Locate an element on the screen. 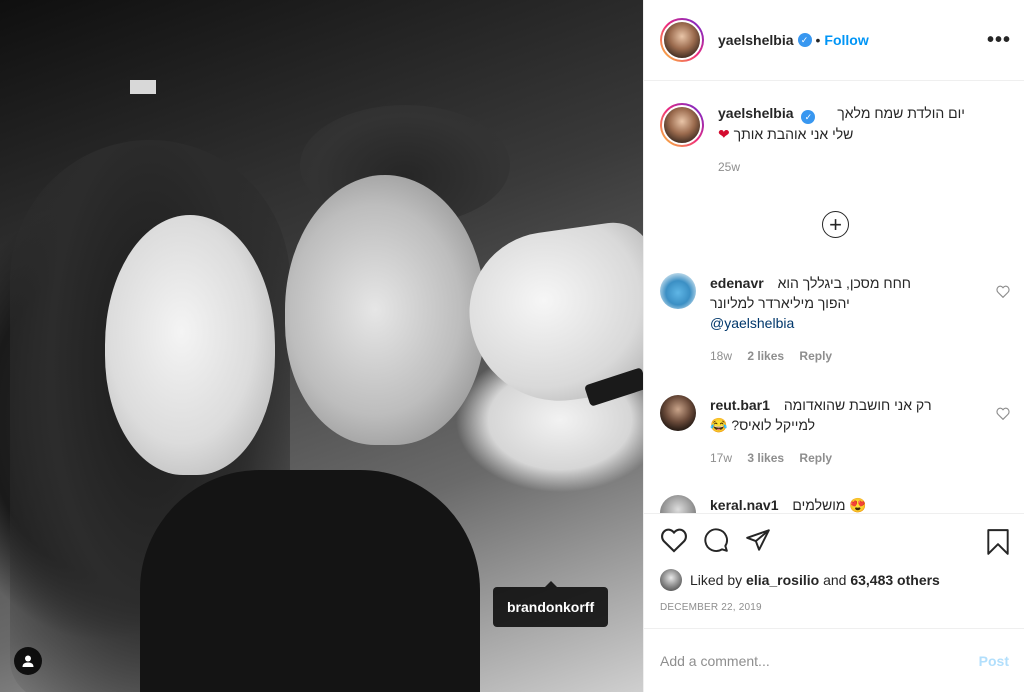 This screenshot has height=692, width=1024. comment-likes: 3 likes is located at coordinates (765, 458).